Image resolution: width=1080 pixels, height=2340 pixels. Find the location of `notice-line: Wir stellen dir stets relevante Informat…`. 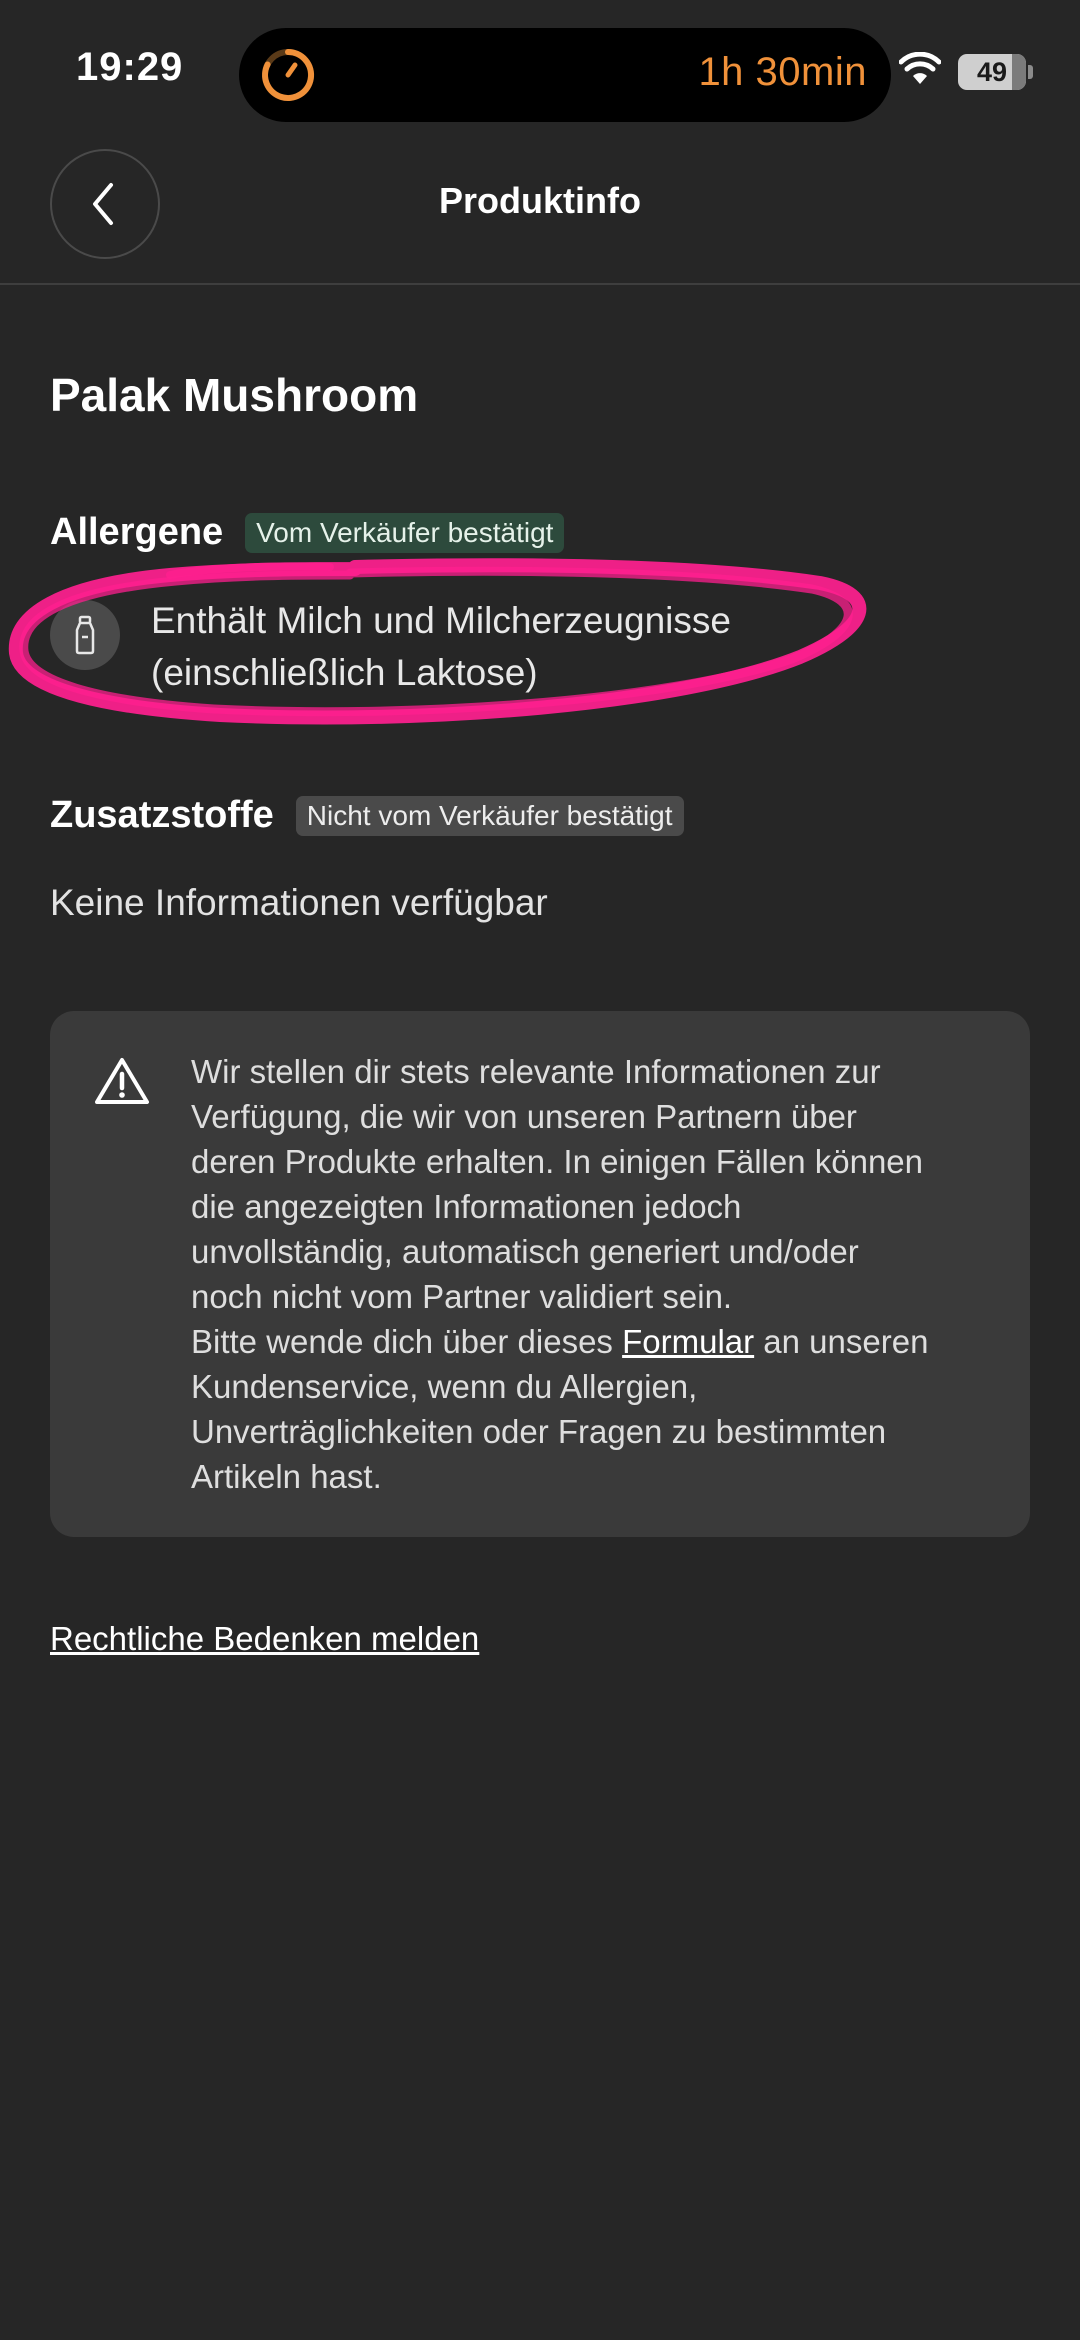

notice-line: Wir stellen dir stets relevante Informat… is located at coordinates (536, 1071).